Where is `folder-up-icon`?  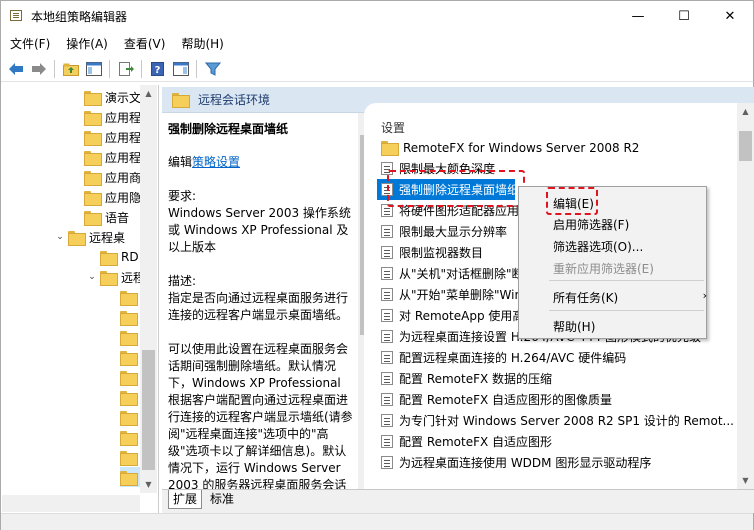 folder-up-icon is located at coordinates (71, 69).